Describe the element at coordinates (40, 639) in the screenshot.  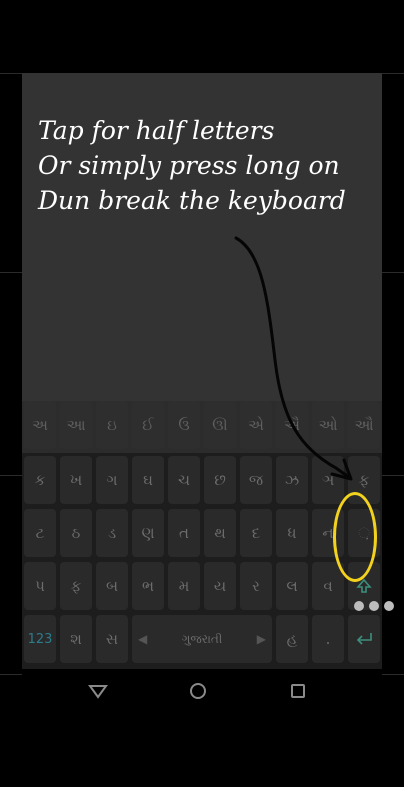
I see `numbers-key: 123` at that location.